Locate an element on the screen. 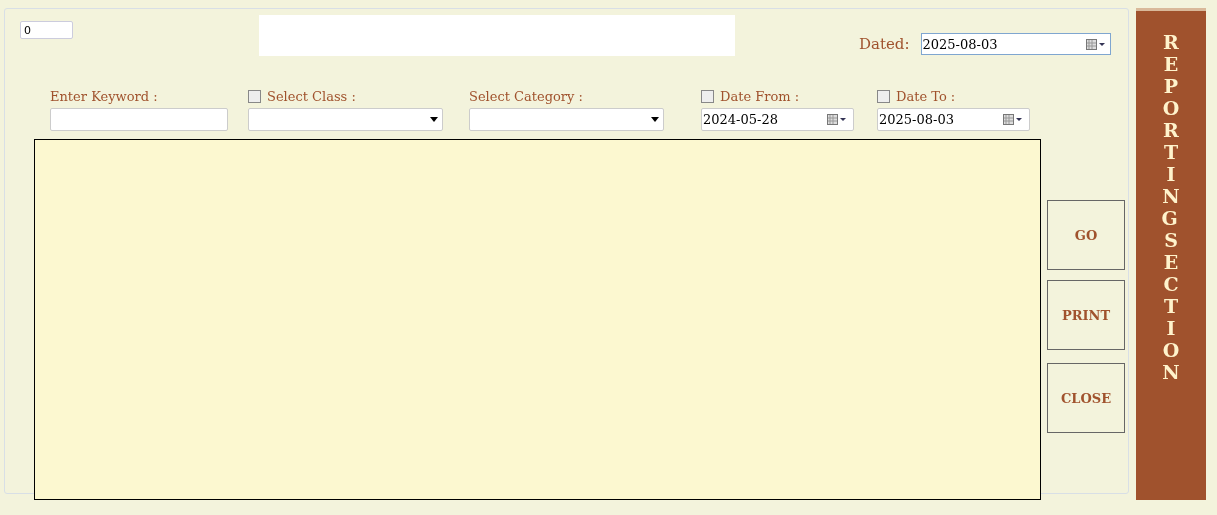 The height and width of the screenshot is (515, 1217). field-label: Date From : is located at coordinates (760, 96).